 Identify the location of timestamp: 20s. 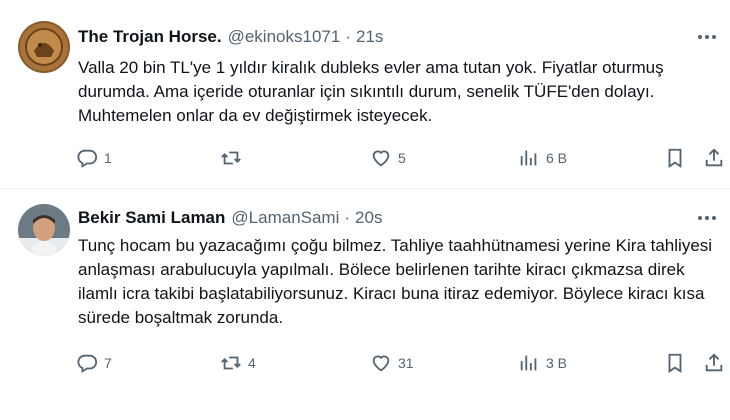
(368, 218).